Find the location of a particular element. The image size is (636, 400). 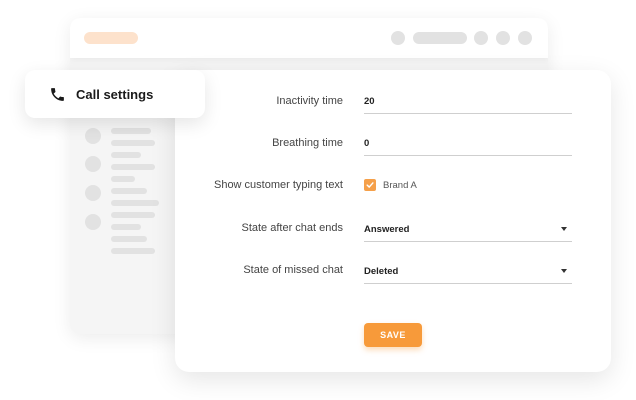

page-title: Call settings is located at coordinates (115, 94).